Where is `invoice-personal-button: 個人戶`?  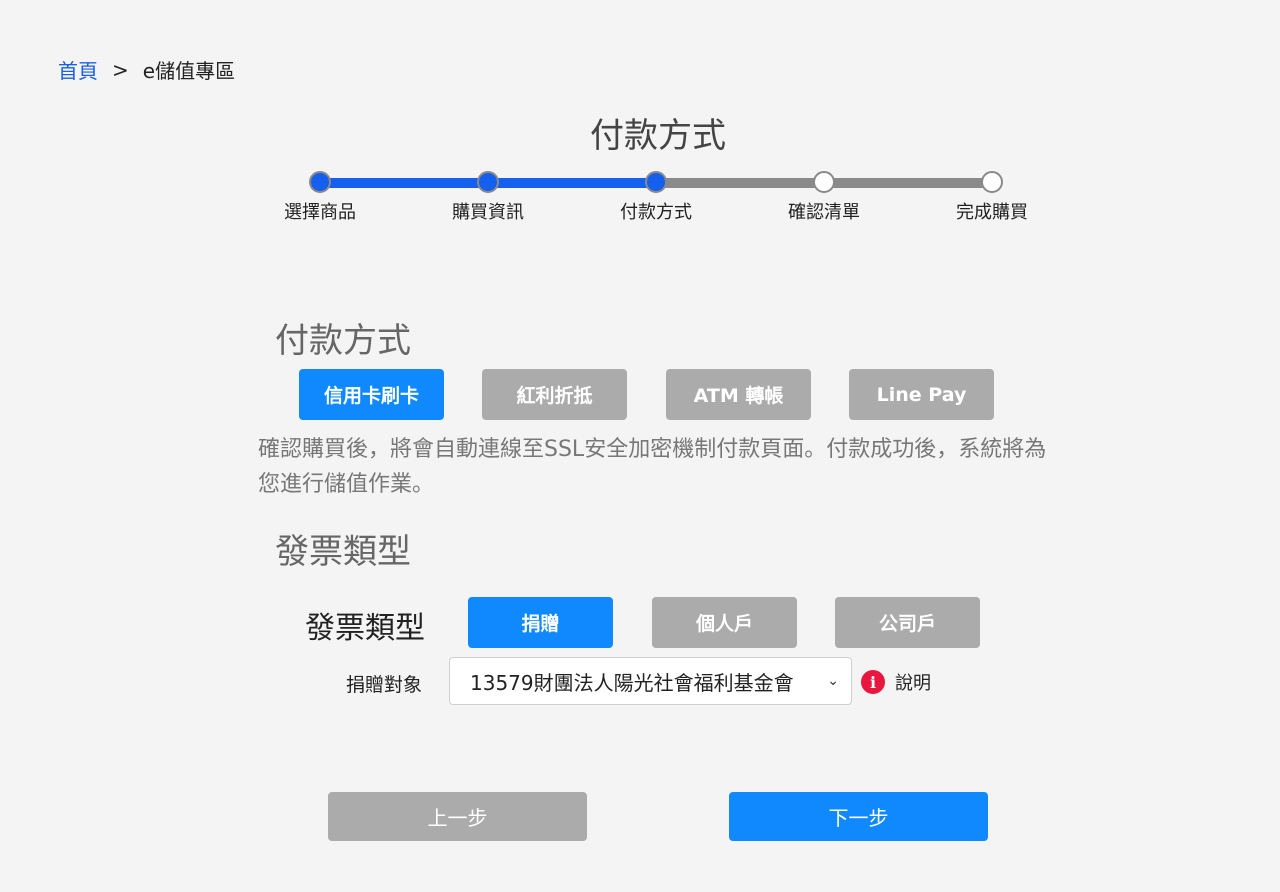
invoice-personal-button: 個人戶 is located at coordinates (724, 622).